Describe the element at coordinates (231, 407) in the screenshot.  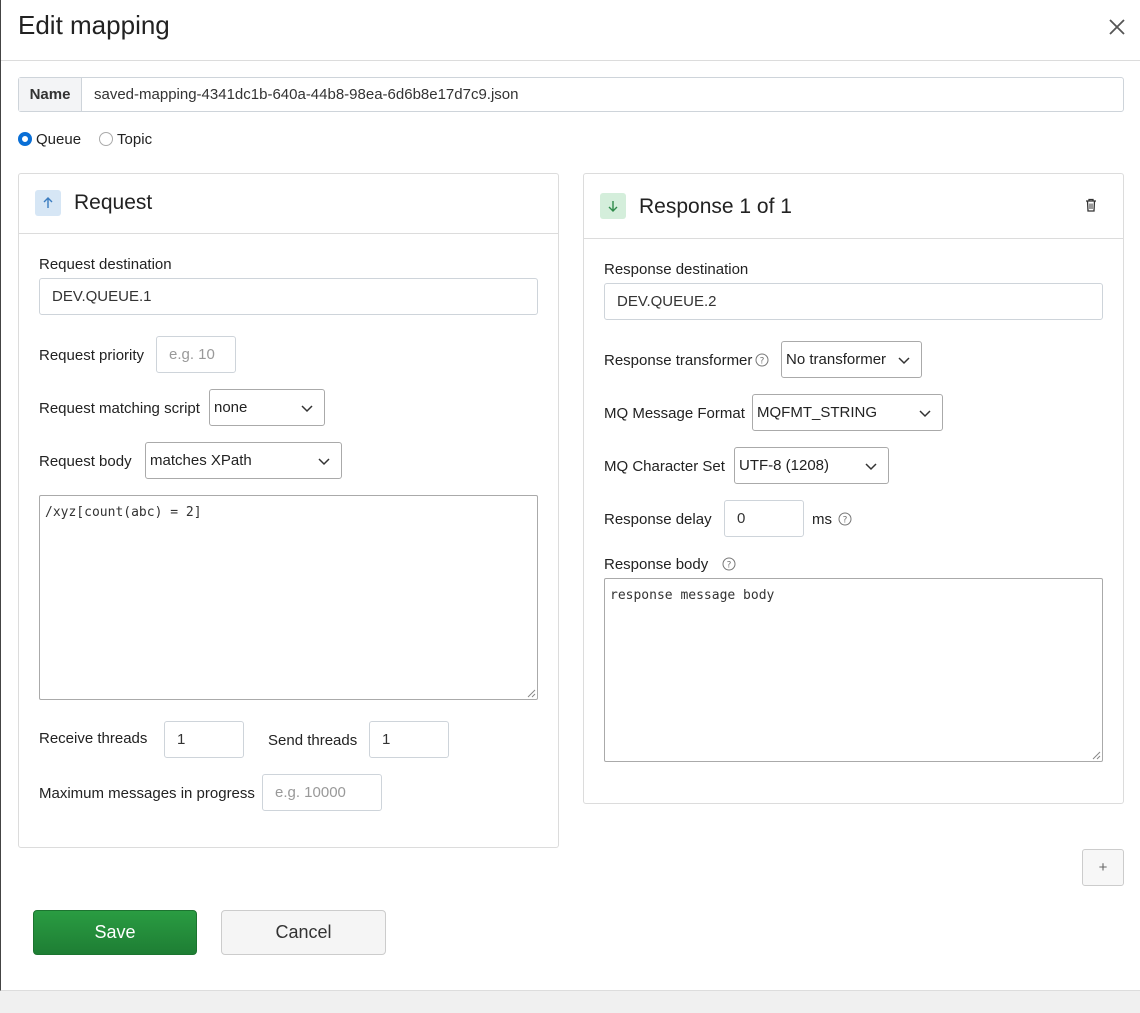
I see `request-matching-script-value: none` at that location.